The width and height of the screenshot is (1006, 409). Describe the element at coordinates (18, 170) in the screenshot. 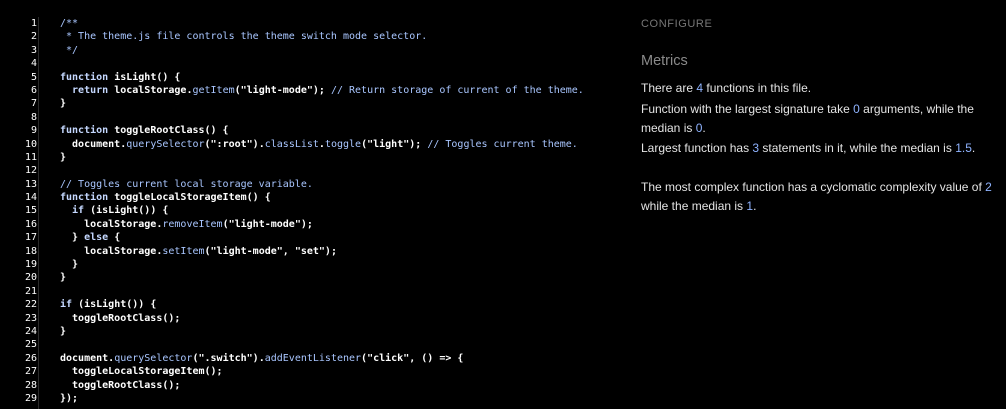

I see `line-number: 12` at that location.